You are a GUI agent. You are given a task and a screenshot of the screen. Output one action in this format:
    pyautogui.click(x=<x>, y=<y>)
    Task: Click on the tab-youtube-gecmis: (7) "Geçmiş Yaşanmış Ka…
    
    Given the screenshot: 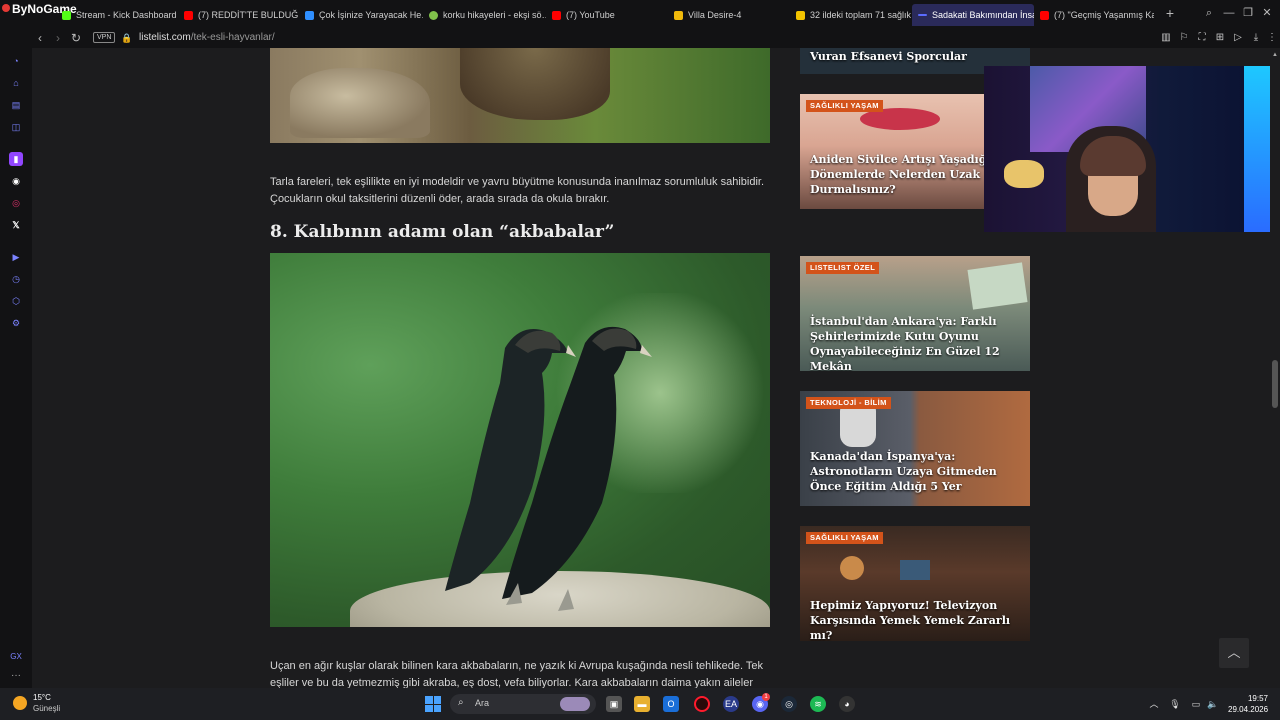 What is the action you would take?
    pyautogui.click(x=1094, y=15)
    